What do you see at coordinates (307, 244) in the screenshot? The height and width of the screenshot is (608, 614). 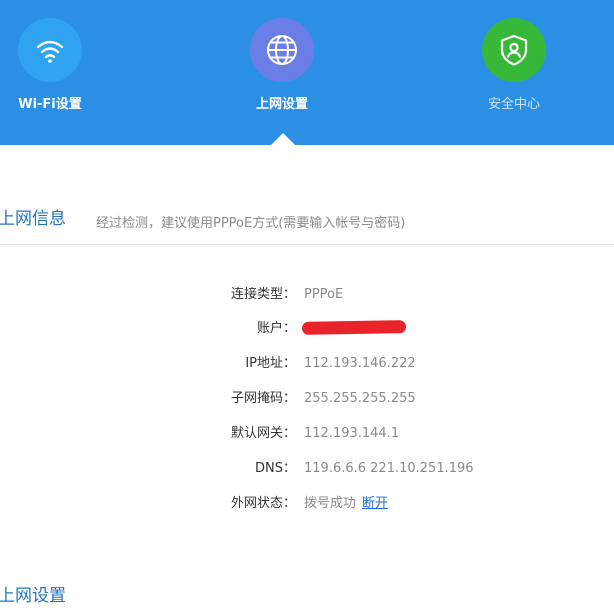 I see `section-divider` at bounding box center [307, 244].